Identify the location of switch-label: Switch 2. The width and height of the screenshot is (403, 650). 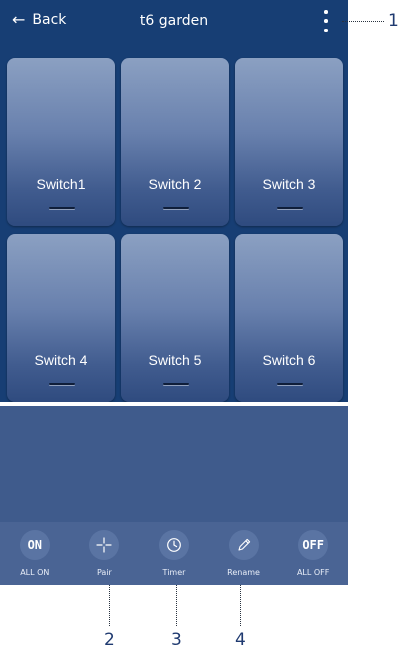
(175, 184).